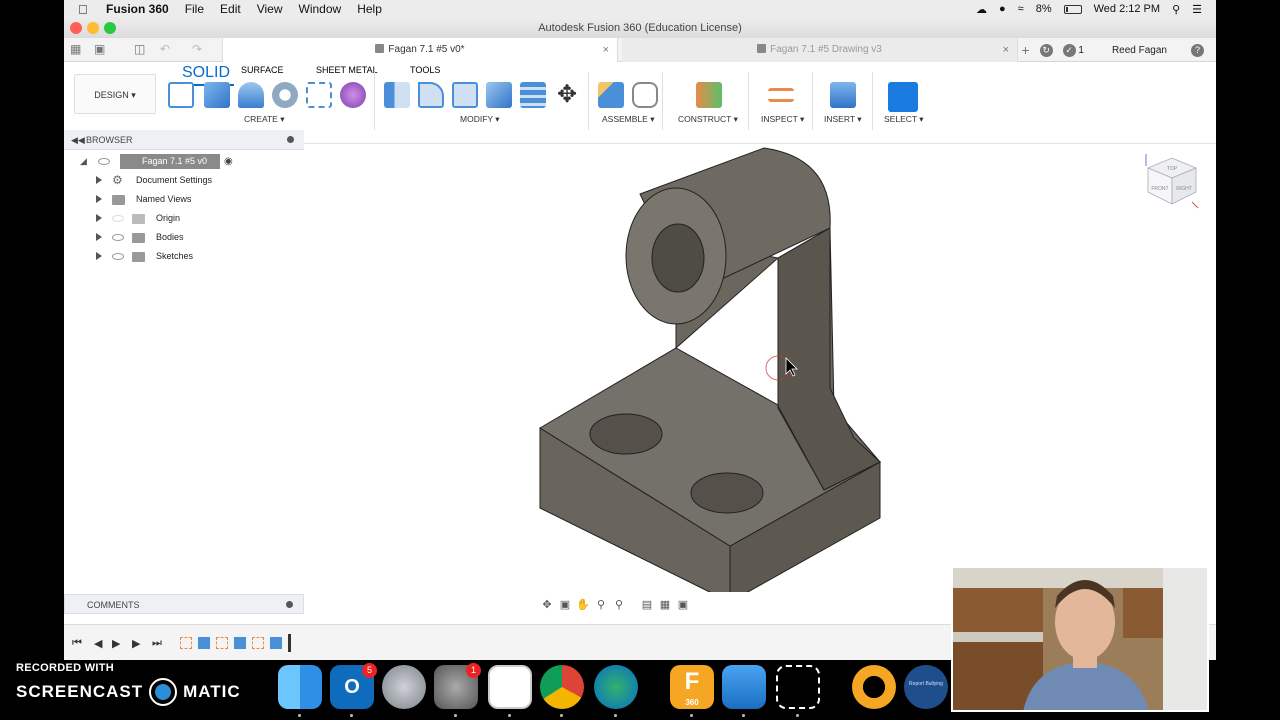  I want to click on select-icon, so click(903, 97).